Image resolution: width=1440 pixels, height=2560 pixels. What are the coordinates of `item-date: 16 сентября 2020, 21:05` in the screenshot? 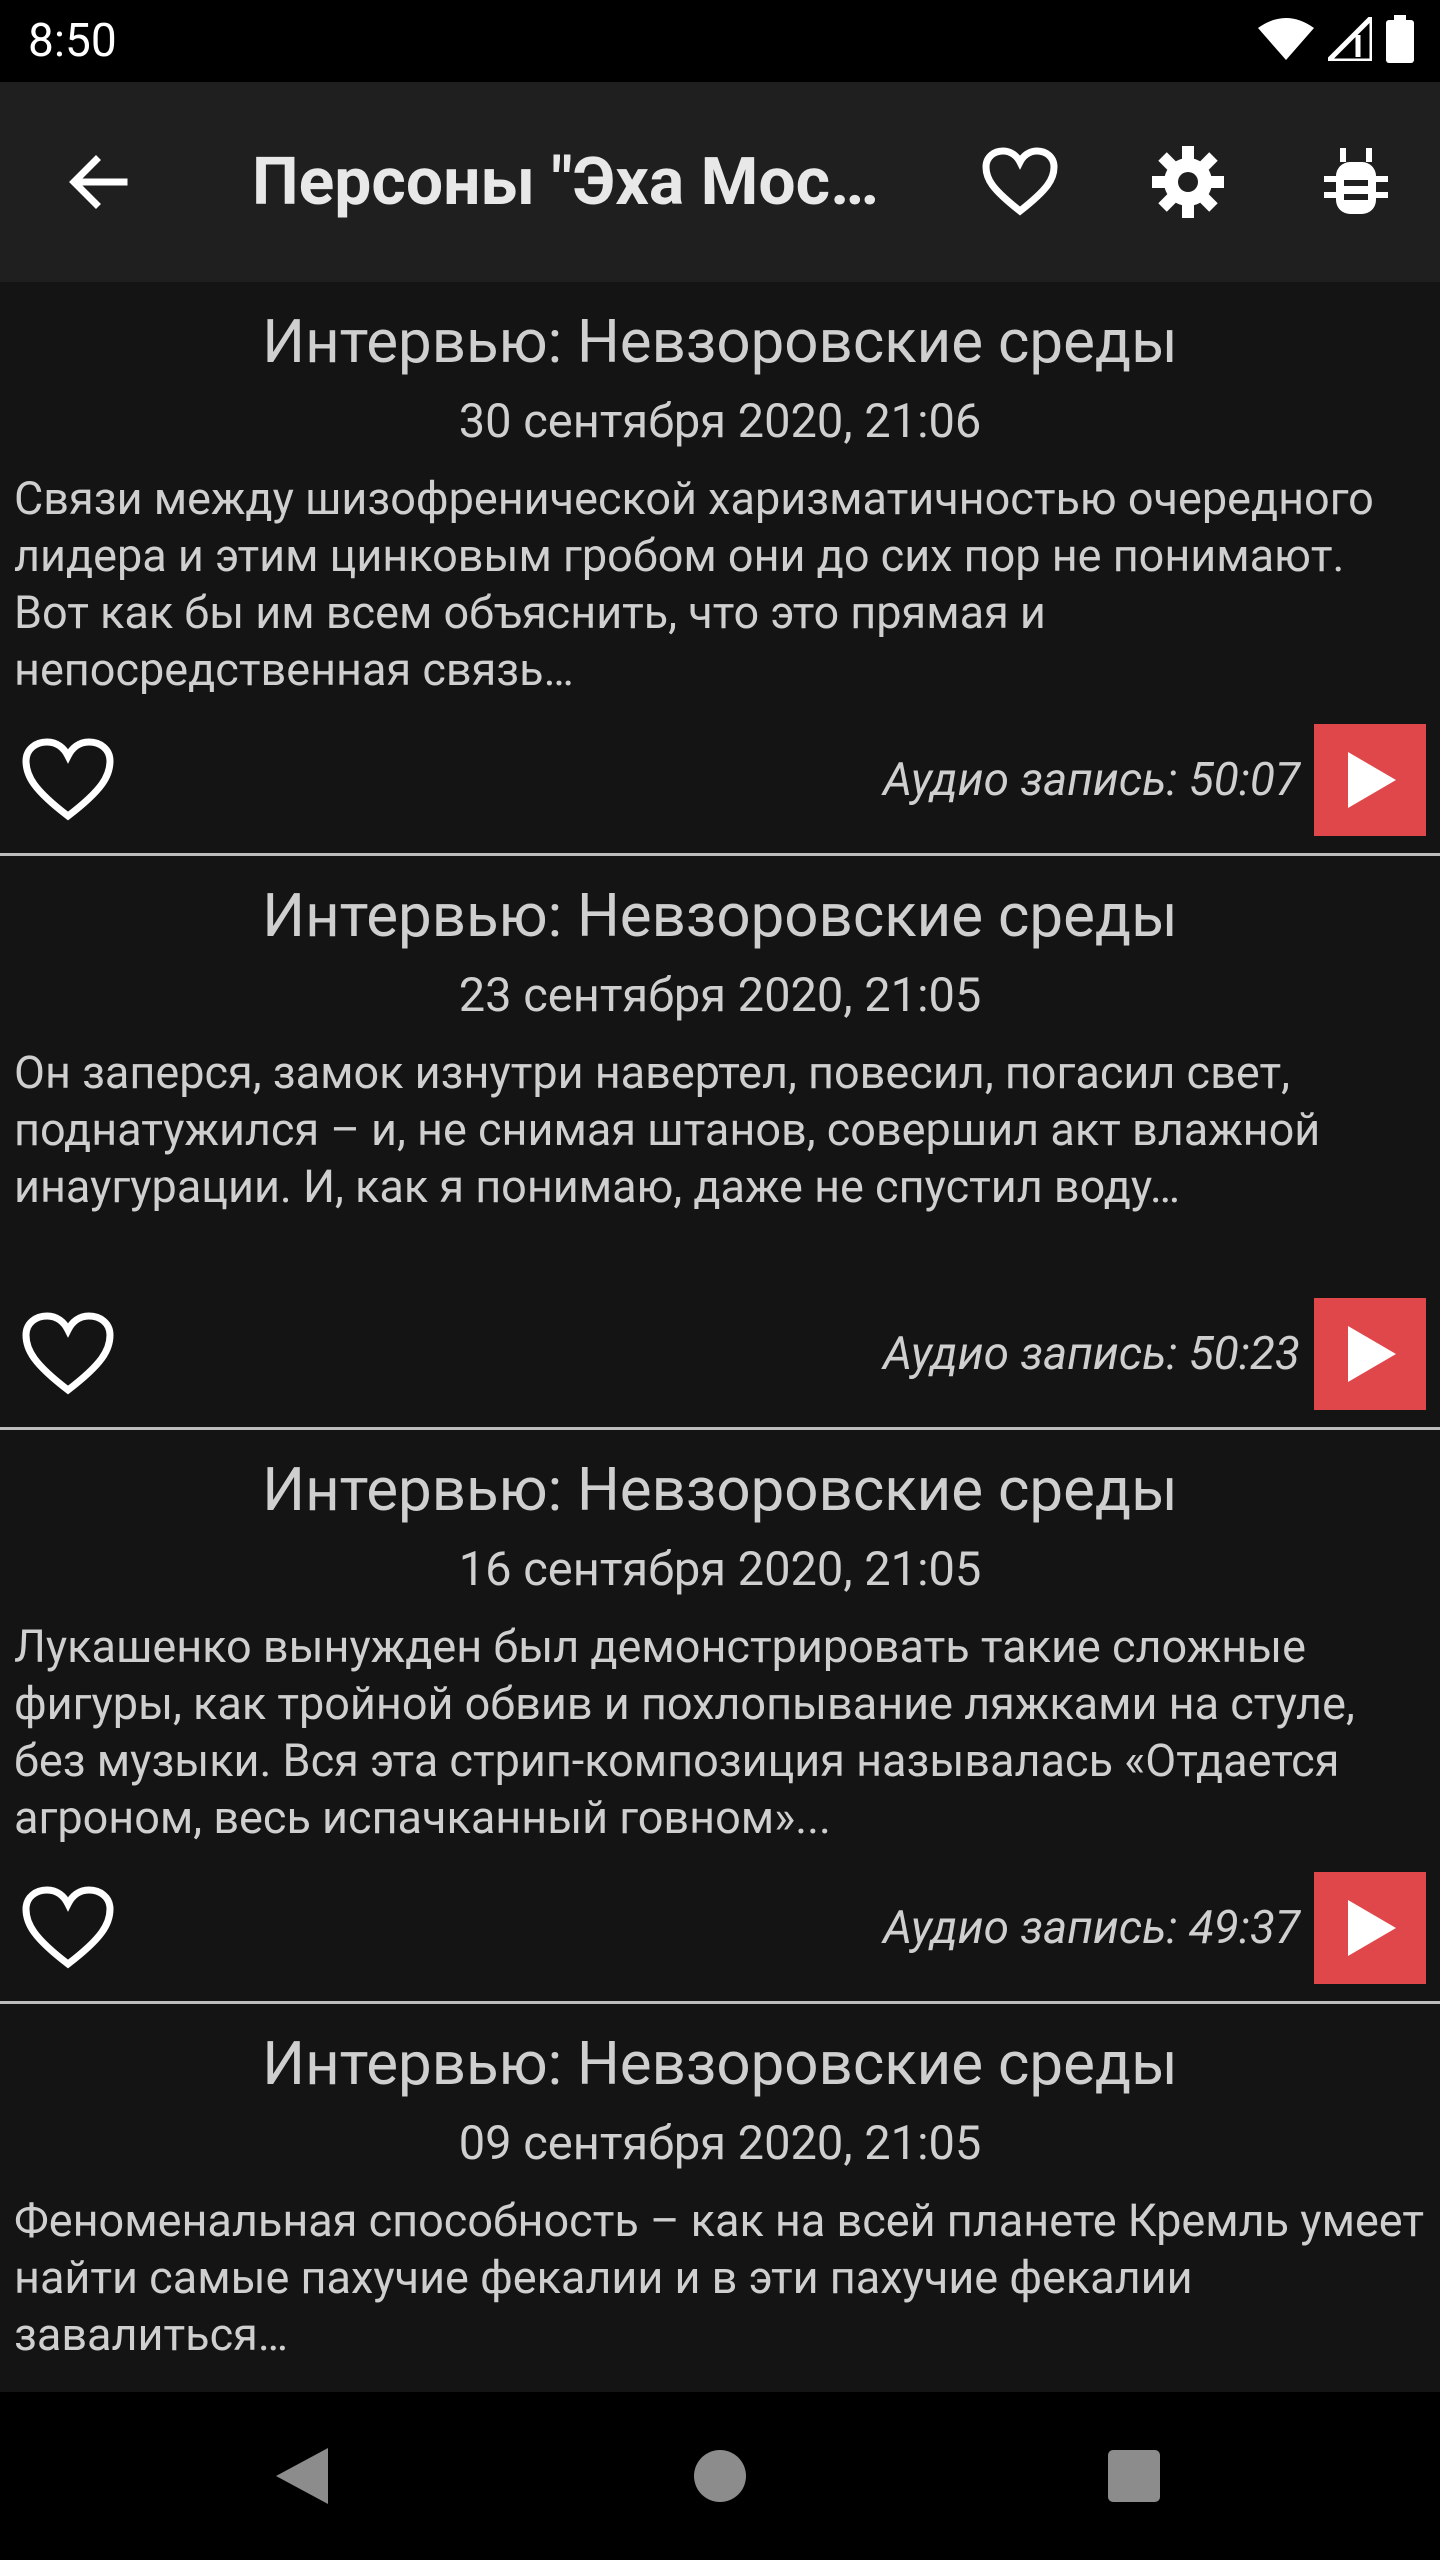 It's located at (720, 1569).